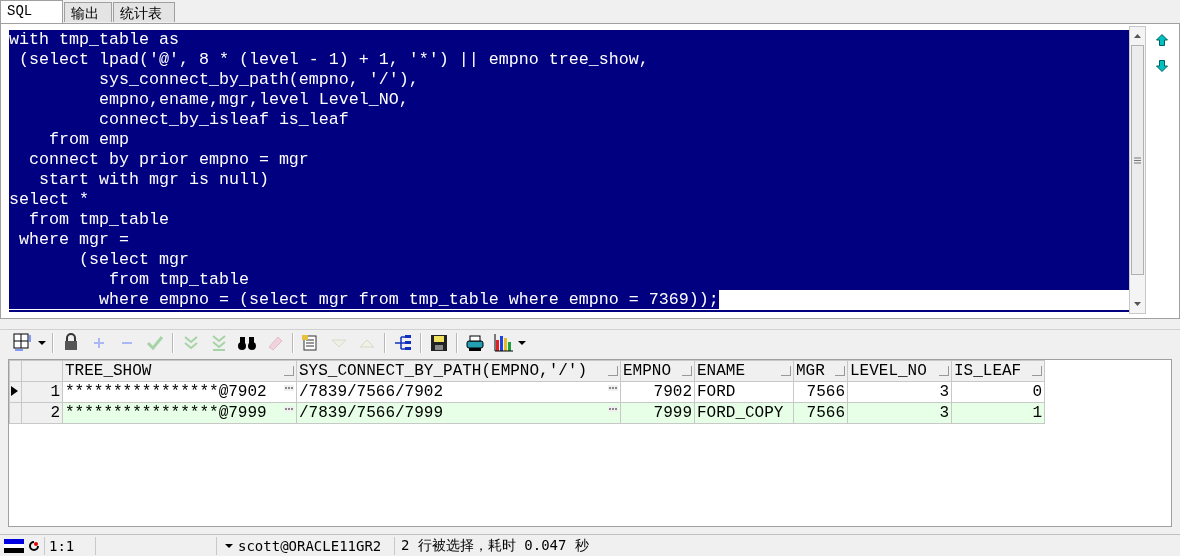 Image resolution: width=1180 pixels, height=556 pixels. I want to click on arrow-down-icon, so click(1162, 66).